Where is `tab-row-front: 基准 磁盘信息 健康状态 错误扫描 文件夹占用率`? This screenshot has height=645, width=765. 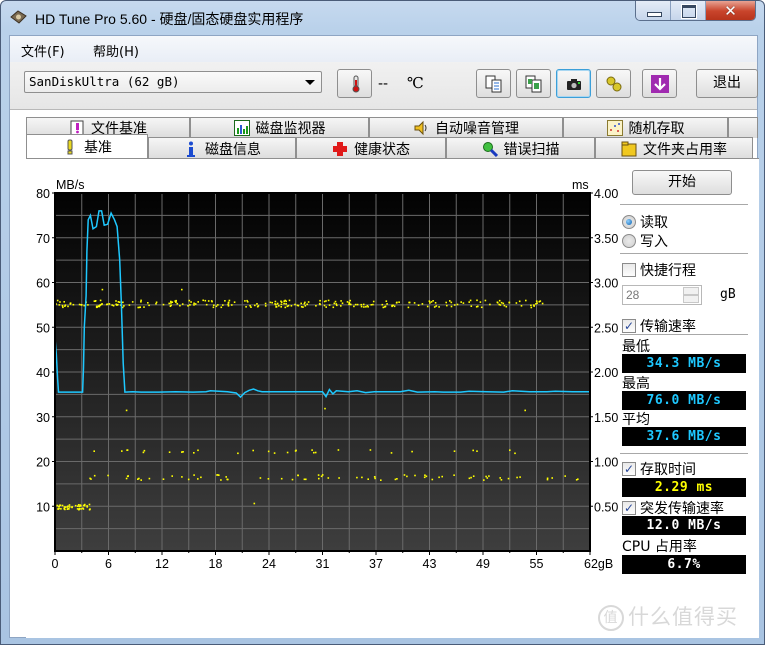
tab-row-front: 基准 磁盘信息 健康状态 错误扫描 文件夹占用率 is located at coordinates (389, 146).